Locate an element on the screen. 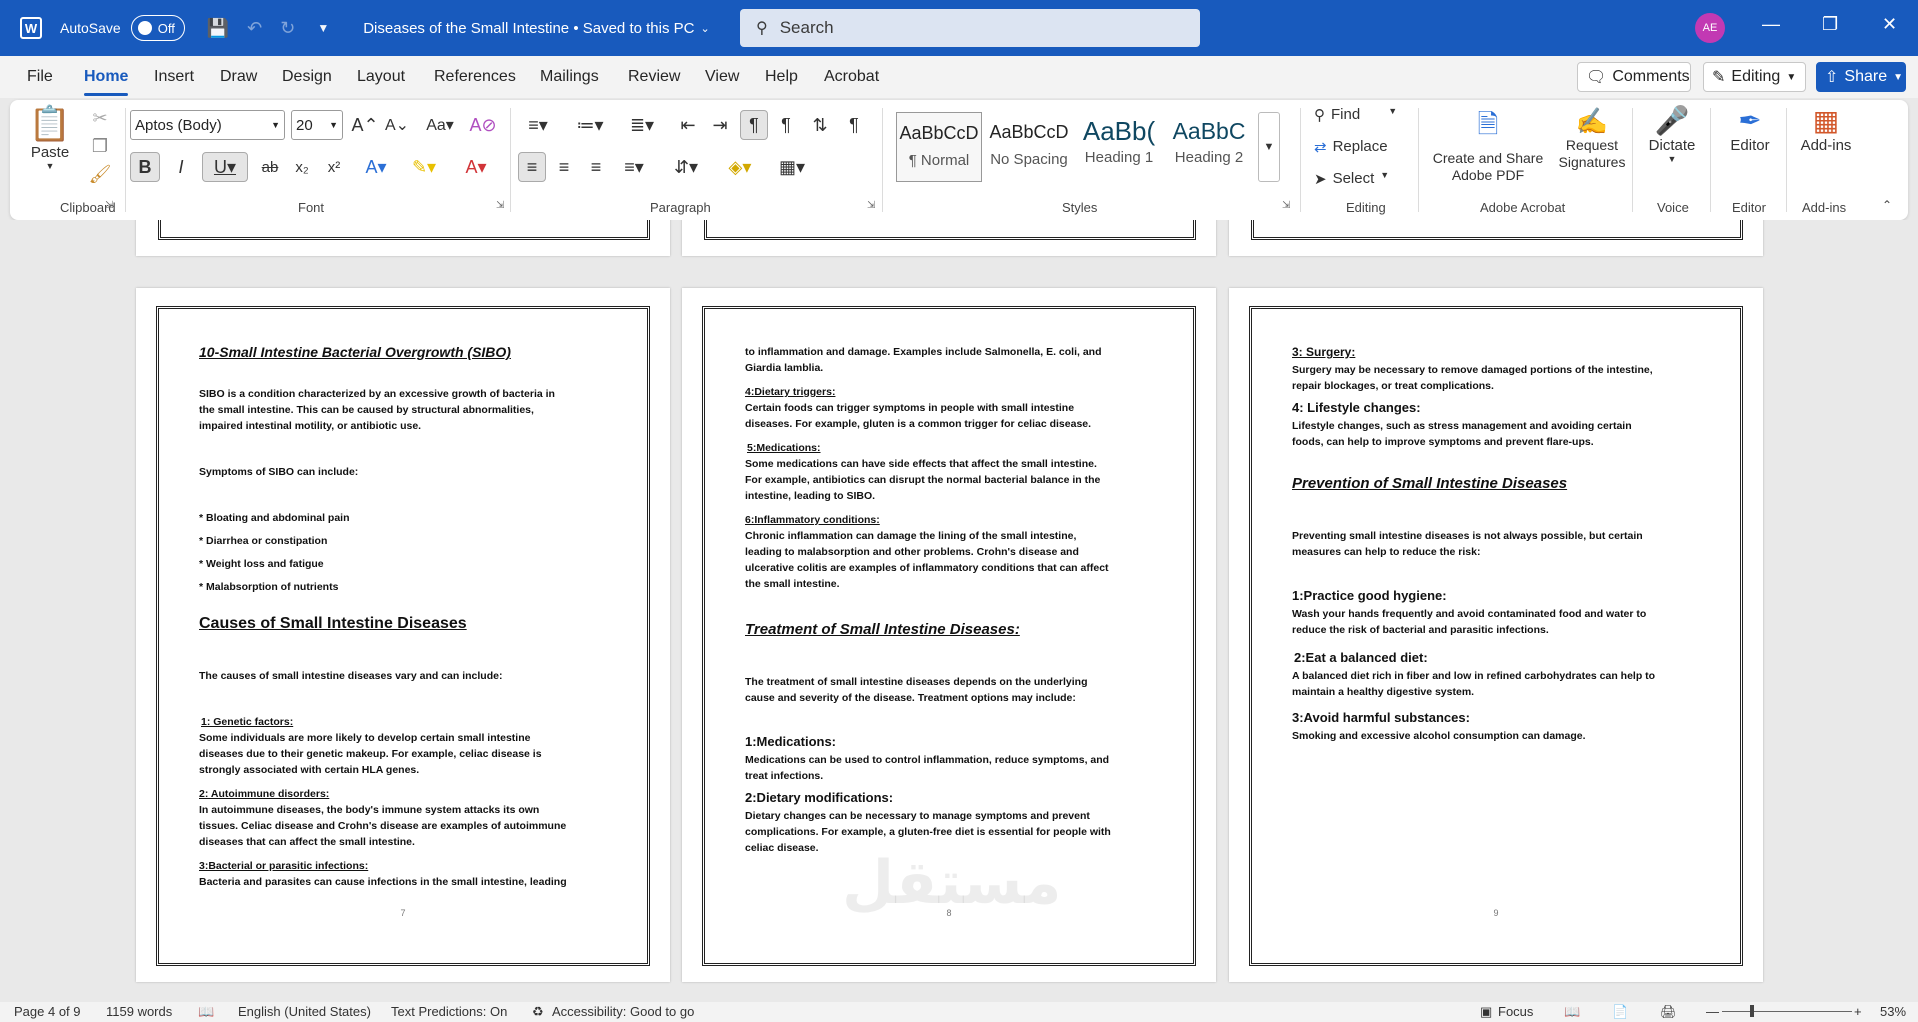 The image size is (1918, 1022). search-box: ⚲ Search is located at coordinates (970, 28).